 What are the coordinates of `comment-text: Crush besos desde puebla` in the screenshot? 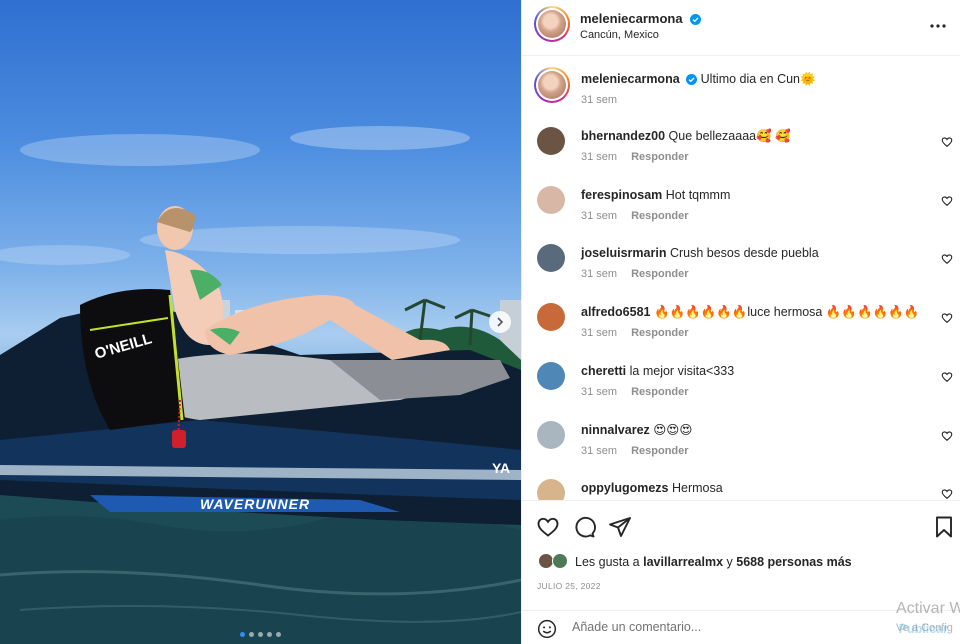 It's located at (744, 253).